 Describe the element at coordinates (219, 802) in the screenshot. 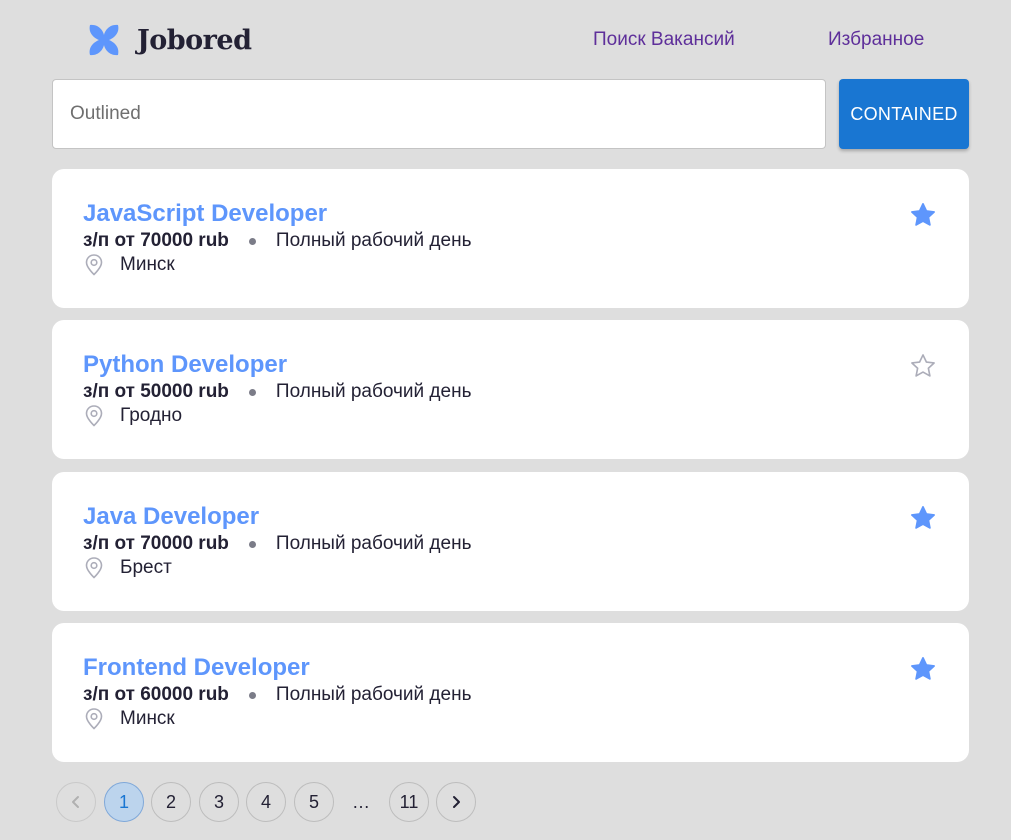

I see `page-button-3: 3` at that location.